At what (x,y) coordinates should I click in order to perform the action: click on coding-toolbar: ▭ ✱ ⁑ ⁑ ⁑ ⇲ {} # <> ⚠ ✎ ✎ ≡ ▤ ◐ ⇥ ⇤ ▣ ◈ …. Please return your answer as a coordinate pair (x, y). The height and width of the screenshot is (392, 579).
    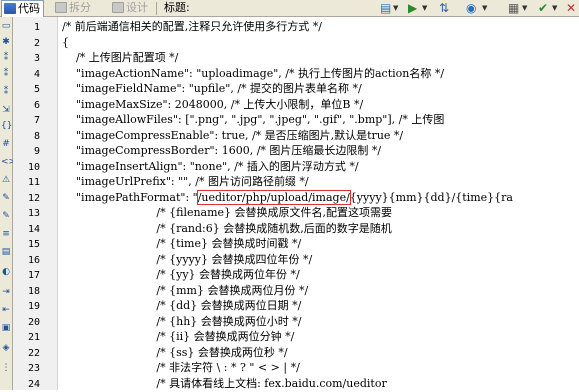
    Looking at the image, I should click on (6, 203).